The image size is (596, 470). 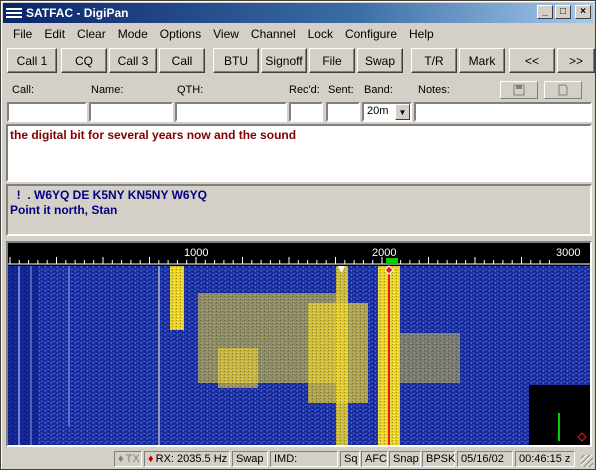 I want to click on receive-line: ! . W6YQ DE K5NY KN5NY W6YQ, so click(x=108, y=195).